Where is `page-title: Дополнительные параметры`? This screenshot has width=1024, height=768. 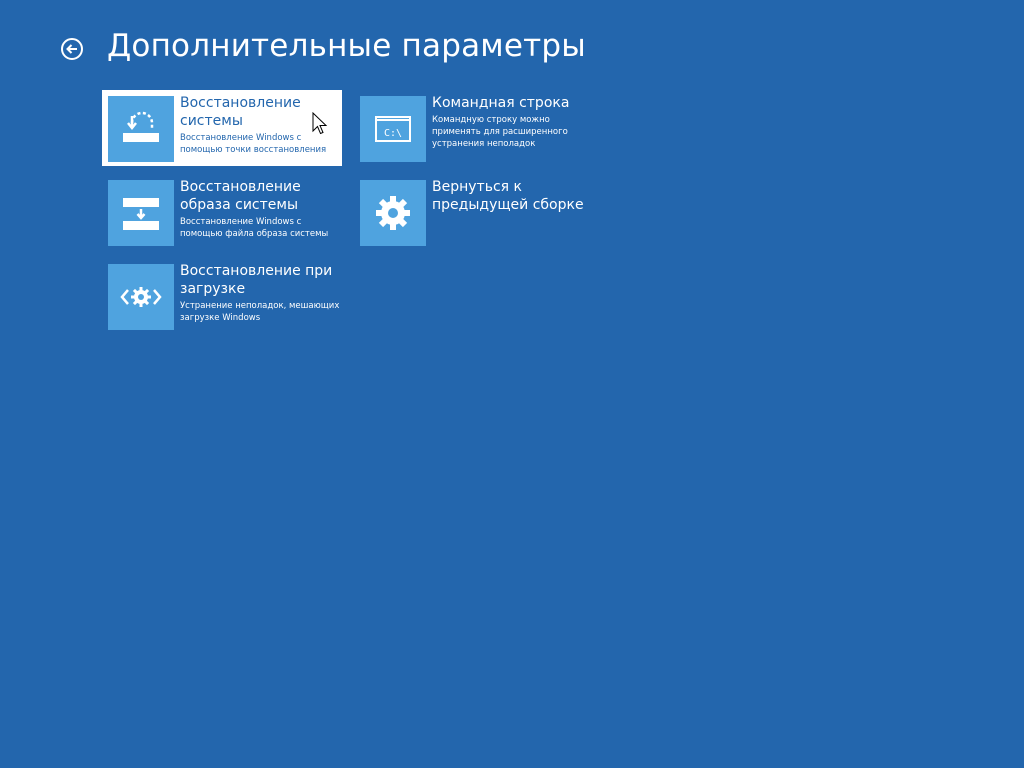 page-title: Дополнительные параметры is located at coordinates (346, 46).